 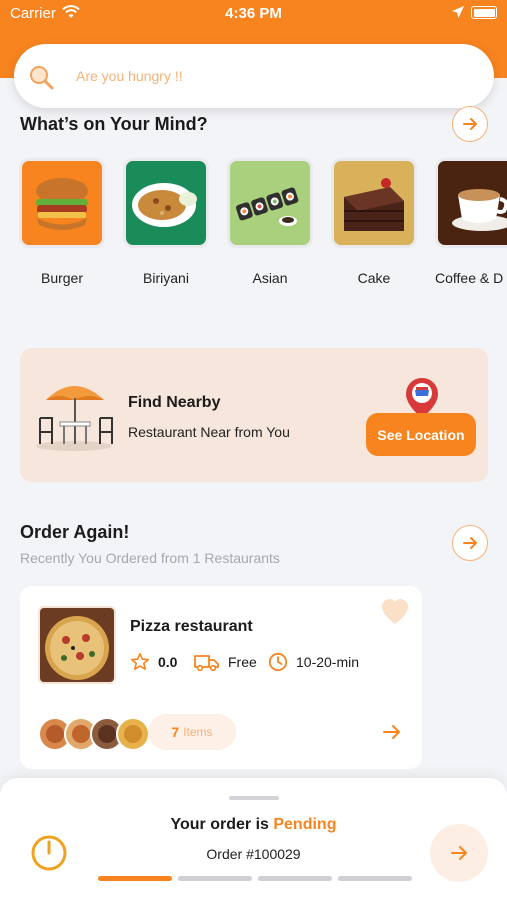 What do you see at coordinates (270, 278) in the screenshot?
I see `category-label: Asian` at bounding box center [270, 278].